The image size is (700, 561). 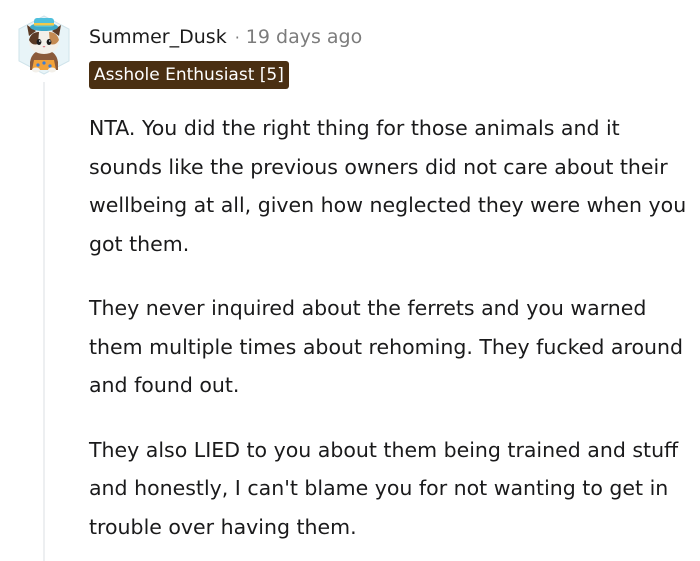 I want to click on thread-line, so click(x=44, y=321).